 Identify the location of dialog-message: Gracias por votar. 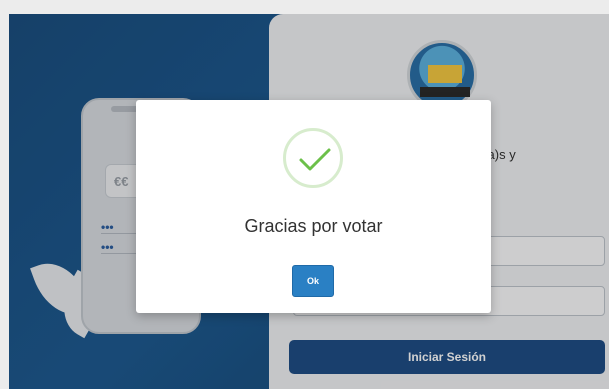
(313, 226).